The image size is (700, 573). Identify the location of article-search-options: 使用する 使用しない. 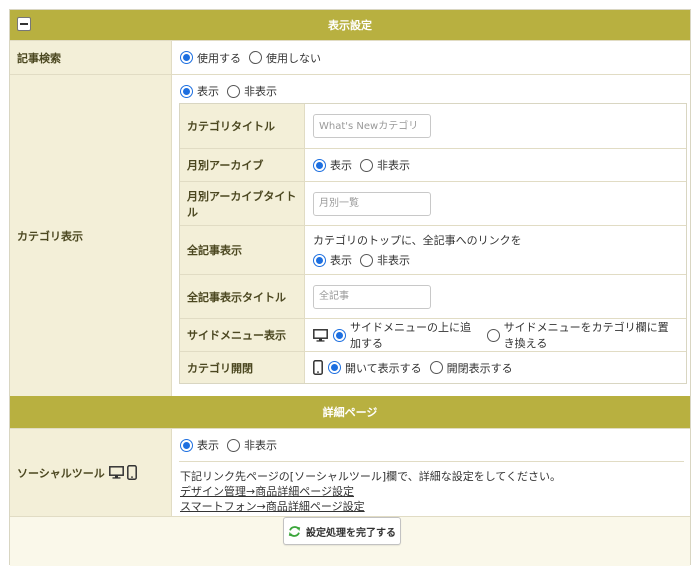
(254, 58).